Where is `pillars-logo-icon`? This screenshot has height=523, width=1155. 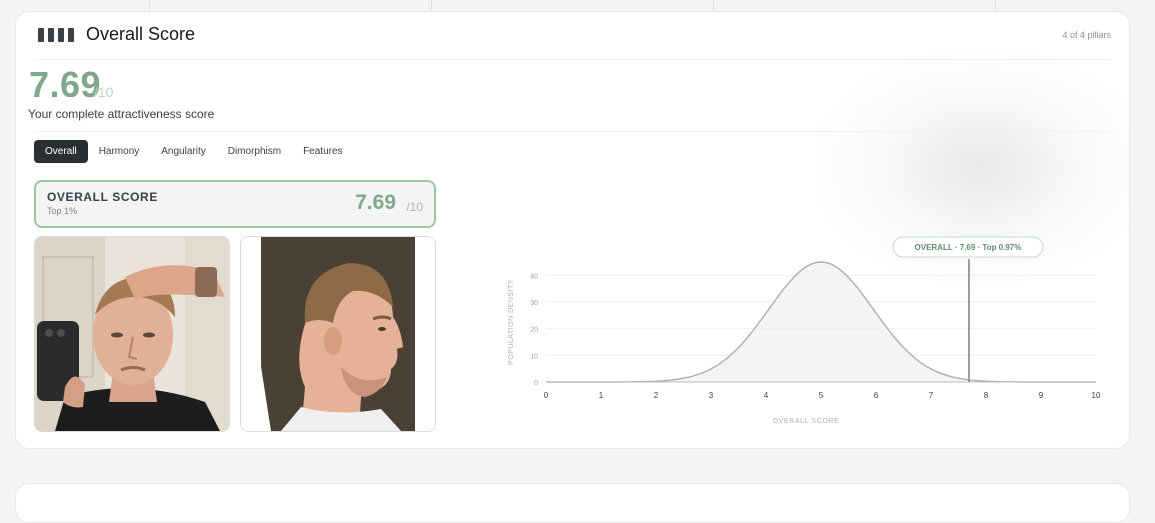
pillars-logo-icon is located at coordinates (56, 35).